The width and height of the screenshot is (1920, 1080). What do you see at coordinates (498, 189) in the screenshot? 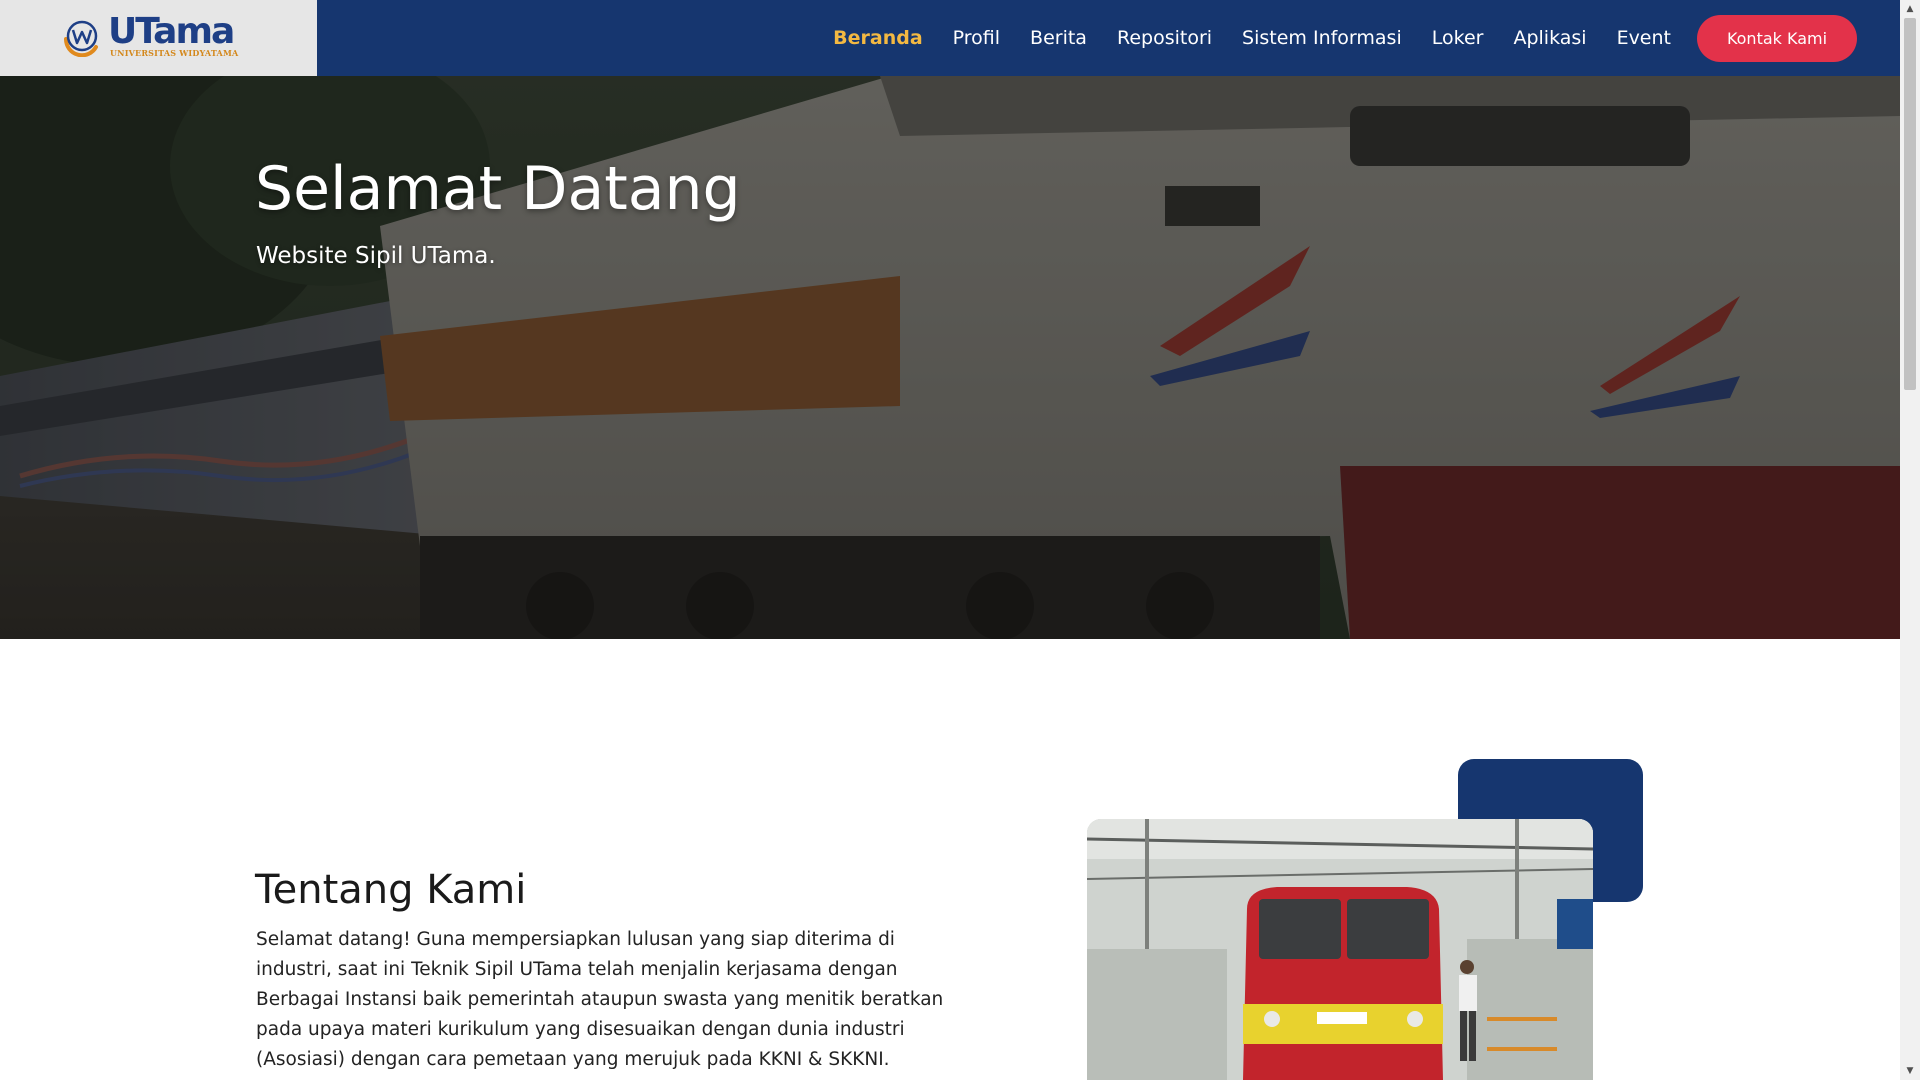
I see `hero-title: Selamat Datang` at bounding box center [498, 189].